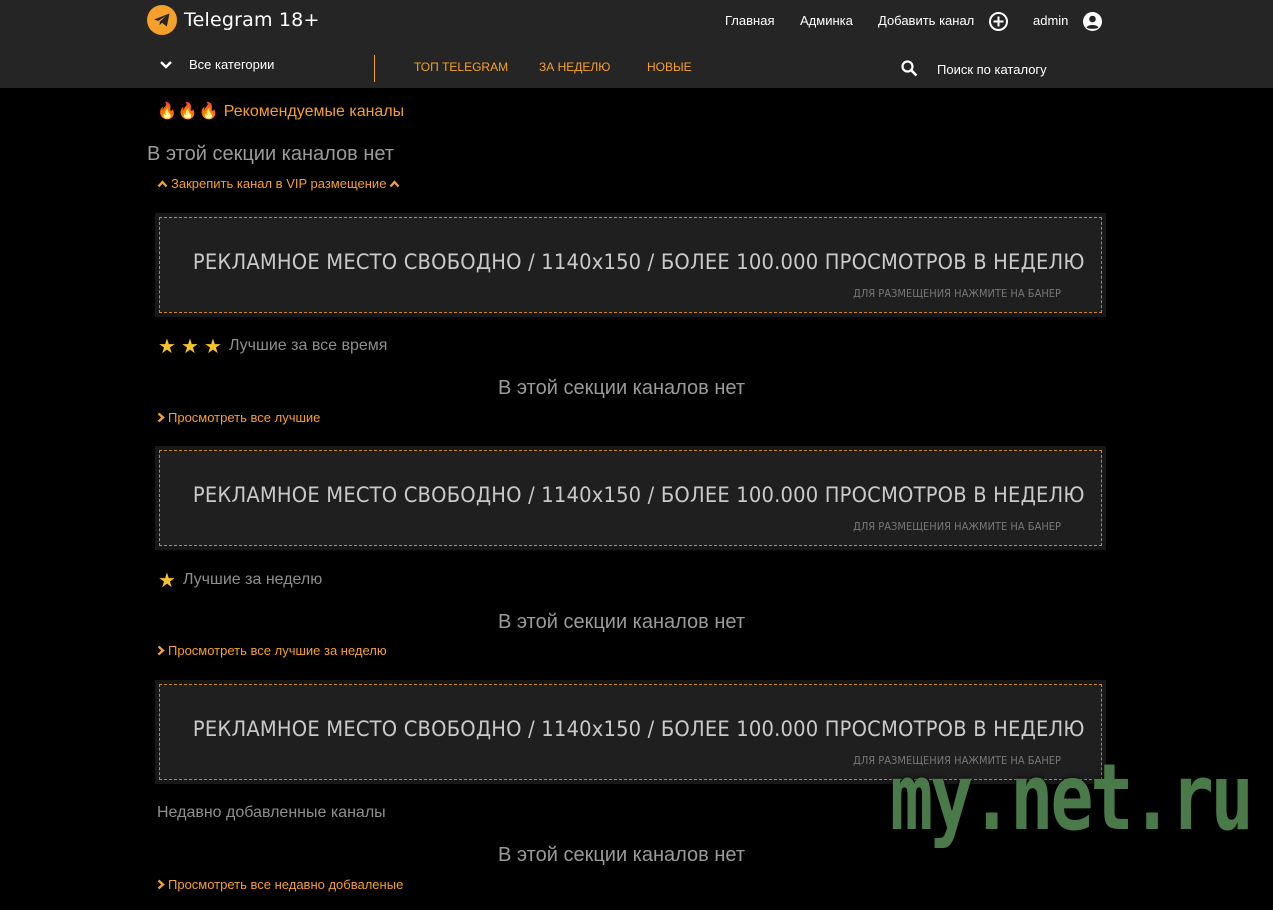  What do you see at coordinates (253, 579) in the screenshot?
I see `best-week-title: Лучшие за неделю` at bounding box center [253, 579].